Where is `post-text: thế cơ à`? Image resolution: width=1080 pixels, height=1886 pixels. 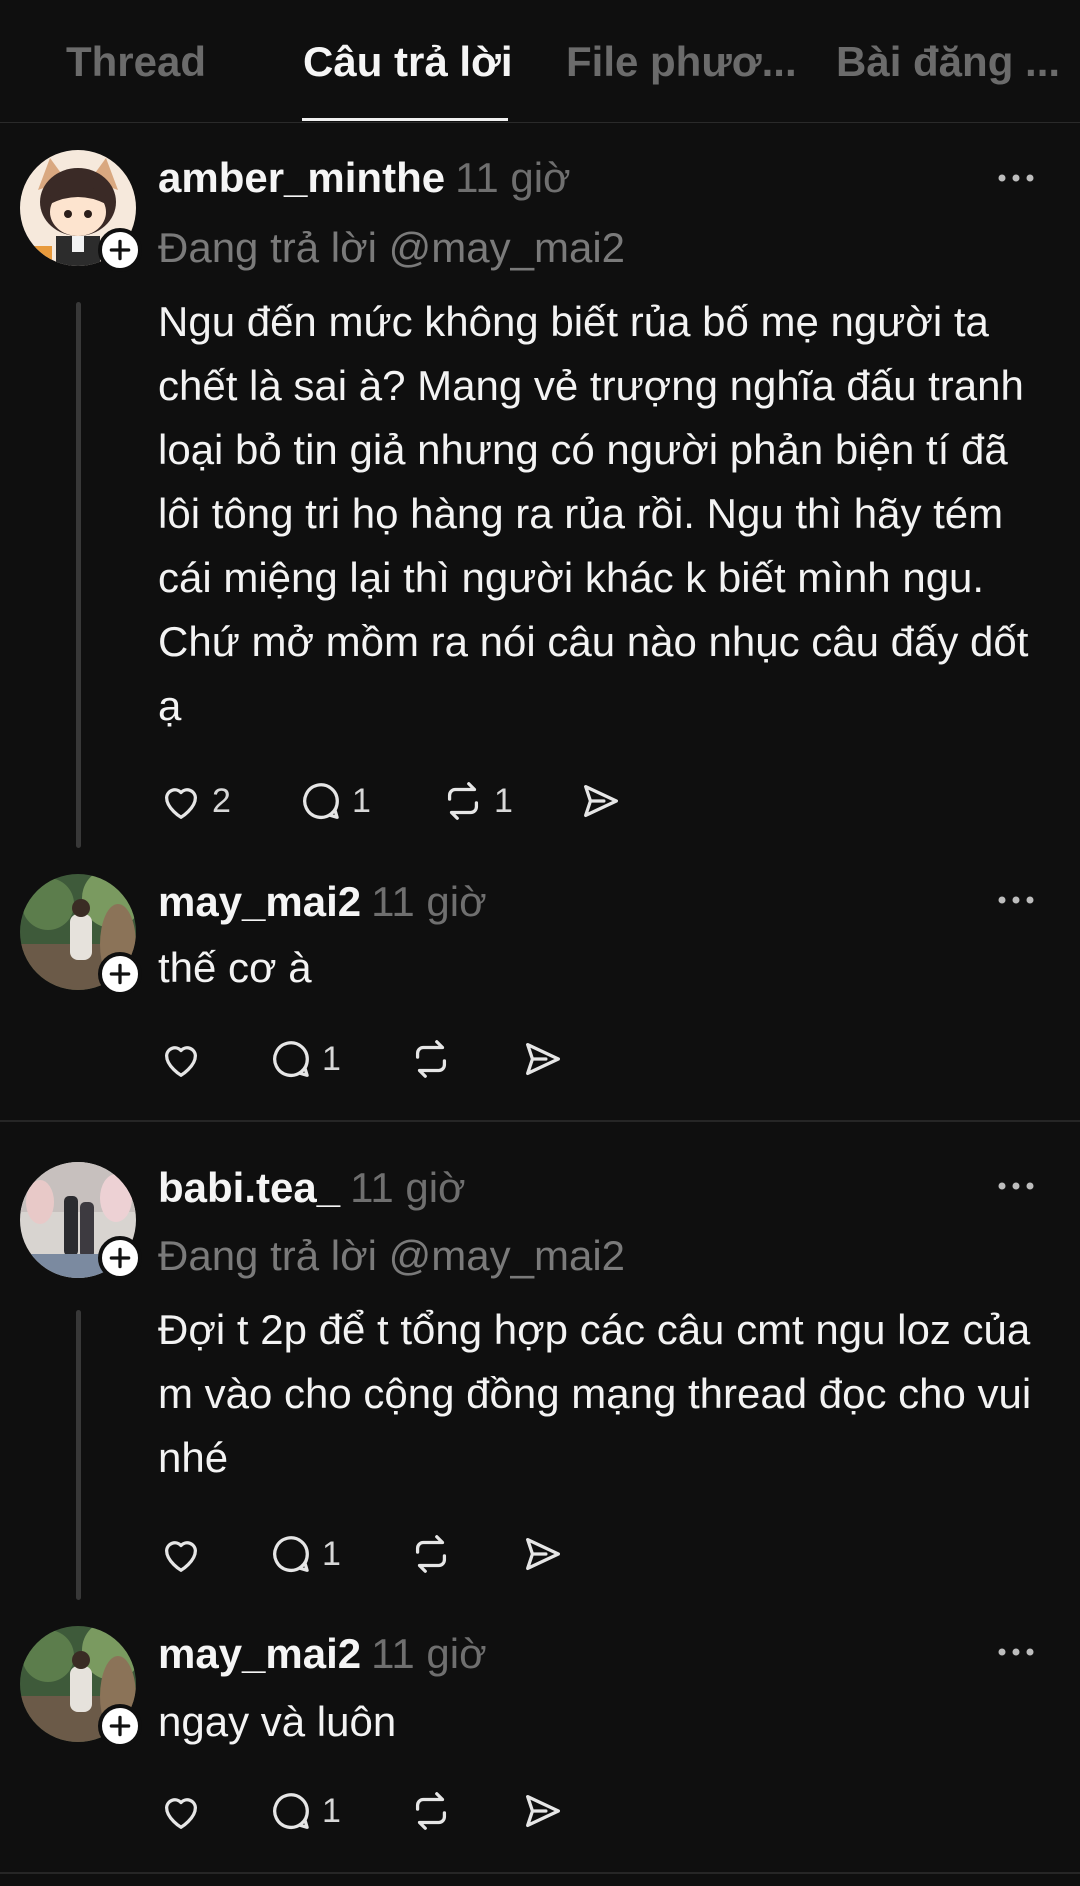
post-text: thế cơ à is located at coordinates (235, 967).